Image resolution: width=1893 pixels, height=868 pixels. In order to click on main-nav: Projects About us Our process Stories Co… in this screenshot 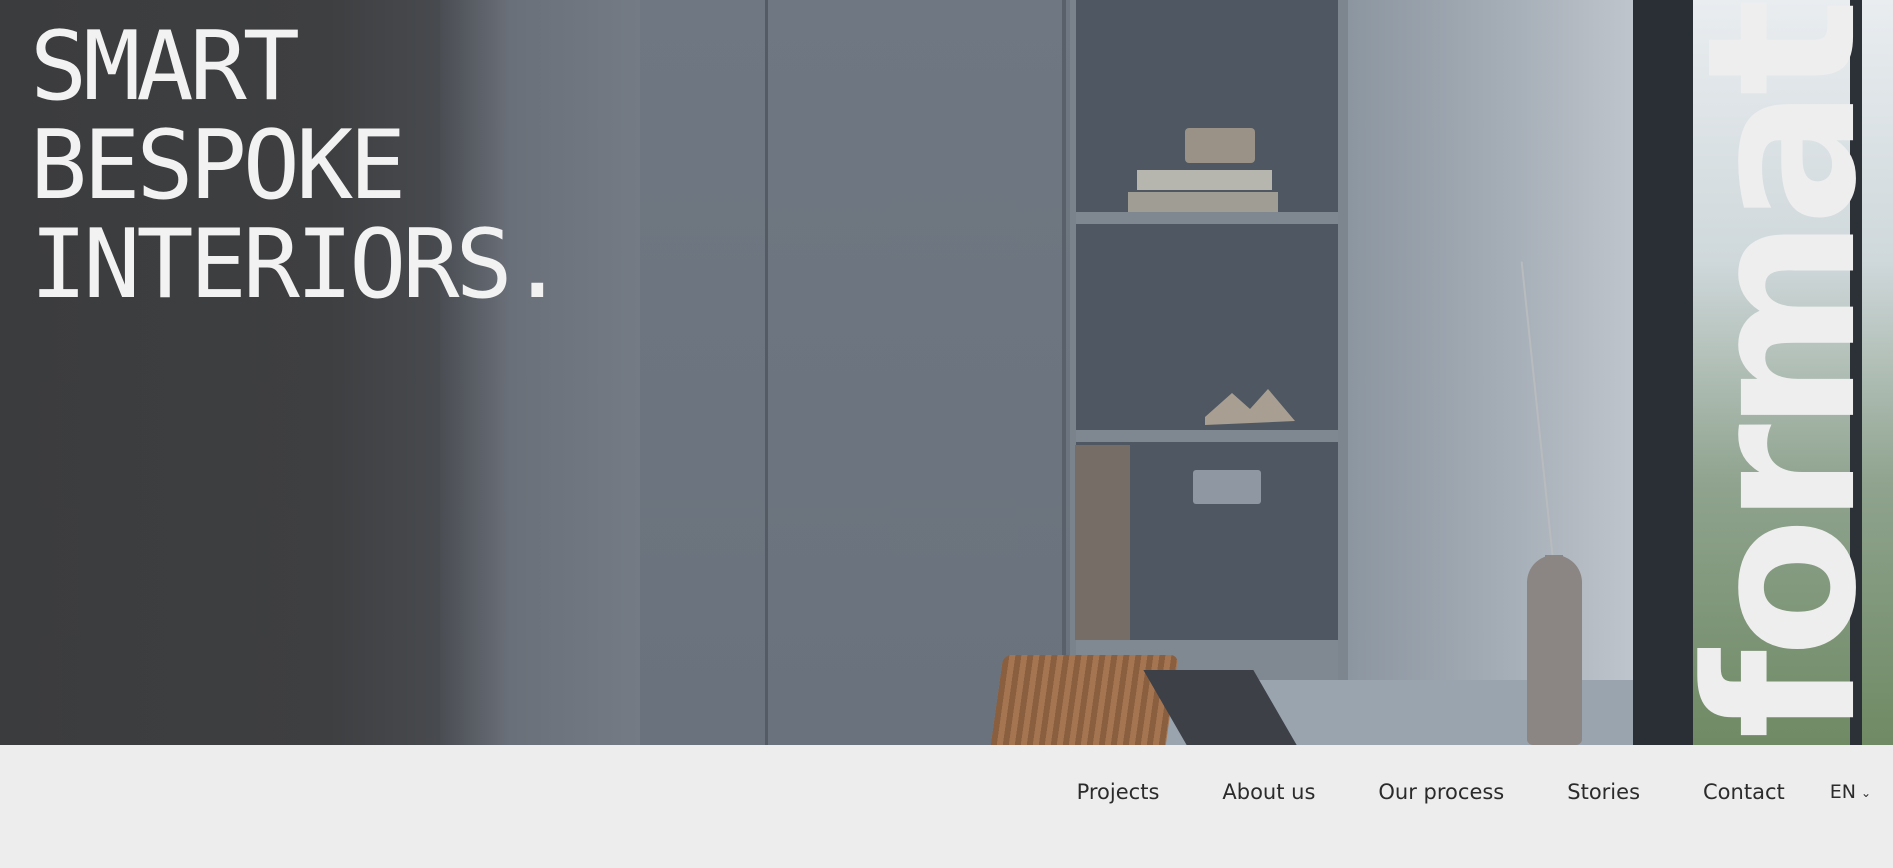, I will do `click(1474, 792)`.